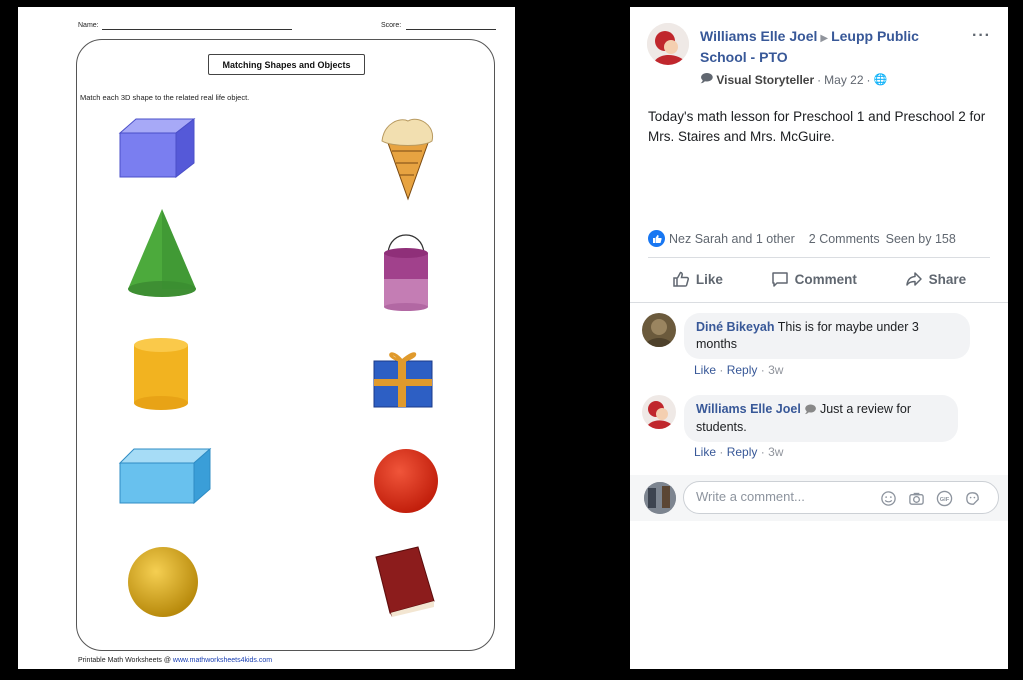  I want to click on like-reaction-icon, so click(656, 238).